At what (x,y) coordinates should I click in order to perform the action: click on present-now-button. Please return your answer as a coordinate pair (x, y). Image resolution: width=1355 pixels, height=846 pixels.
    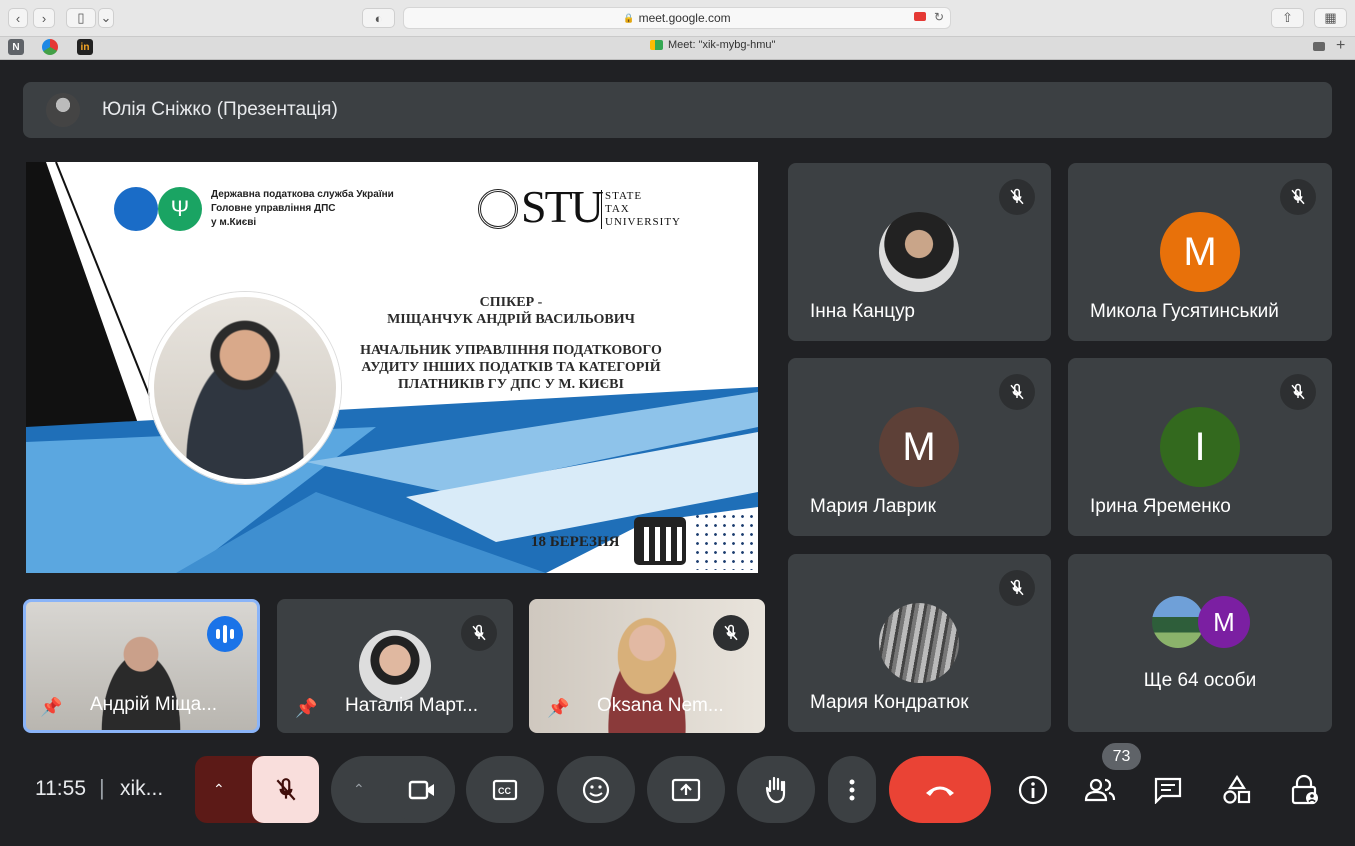
    Looking at the image, I should click on (686, 789).